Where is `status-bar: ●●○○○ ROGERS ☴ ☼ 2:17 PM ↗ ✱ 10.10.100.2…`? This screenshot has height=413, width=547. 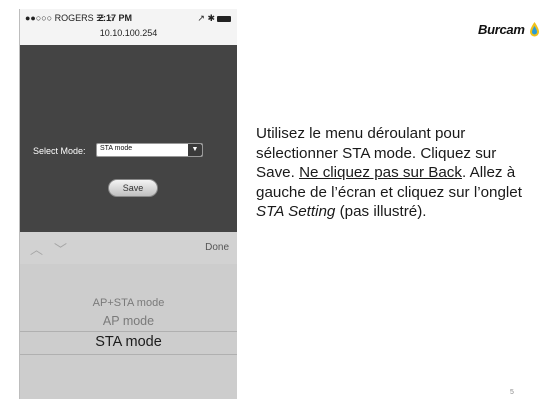
status-bar: ●●○○○ ROGERS ☴ ☼ 2:17 PM ↗ ✱ 10.10.100.2… is located at coordinates (128, 27).